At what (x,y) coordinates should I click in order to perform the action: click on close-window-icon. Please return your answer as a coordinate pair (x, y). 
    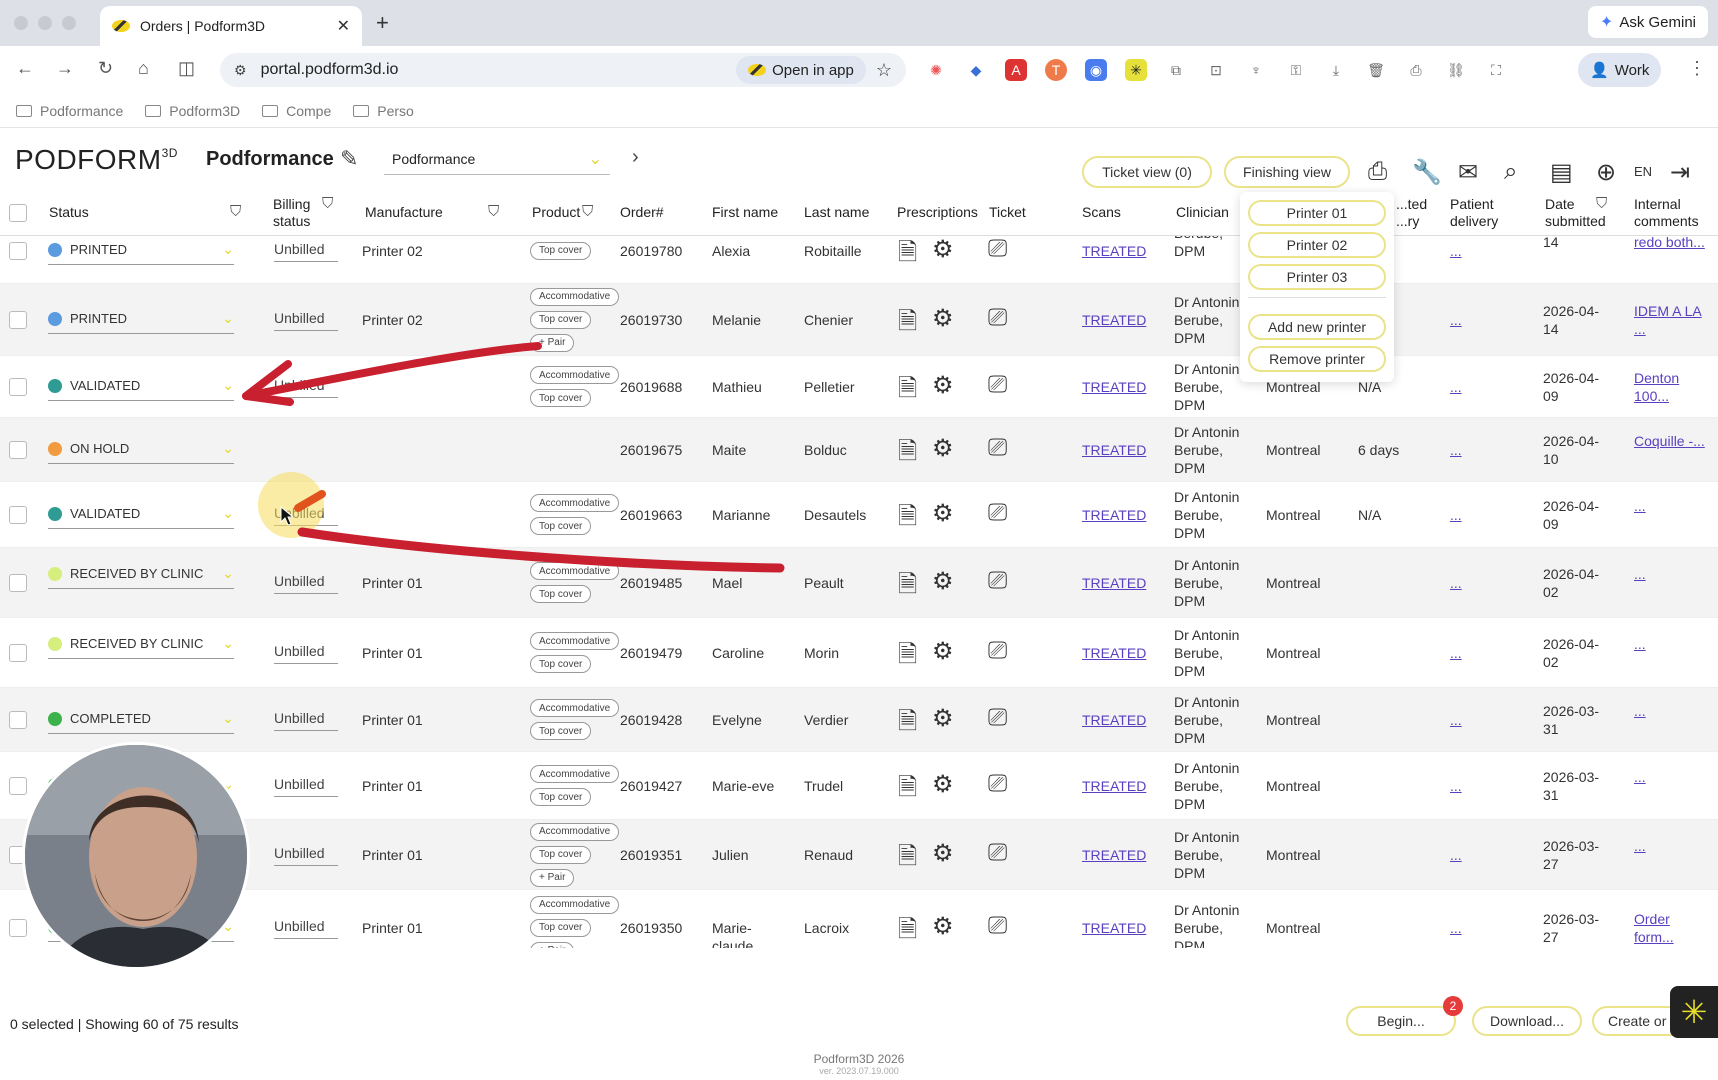
    Looking at the image, I should click on (21, 23).